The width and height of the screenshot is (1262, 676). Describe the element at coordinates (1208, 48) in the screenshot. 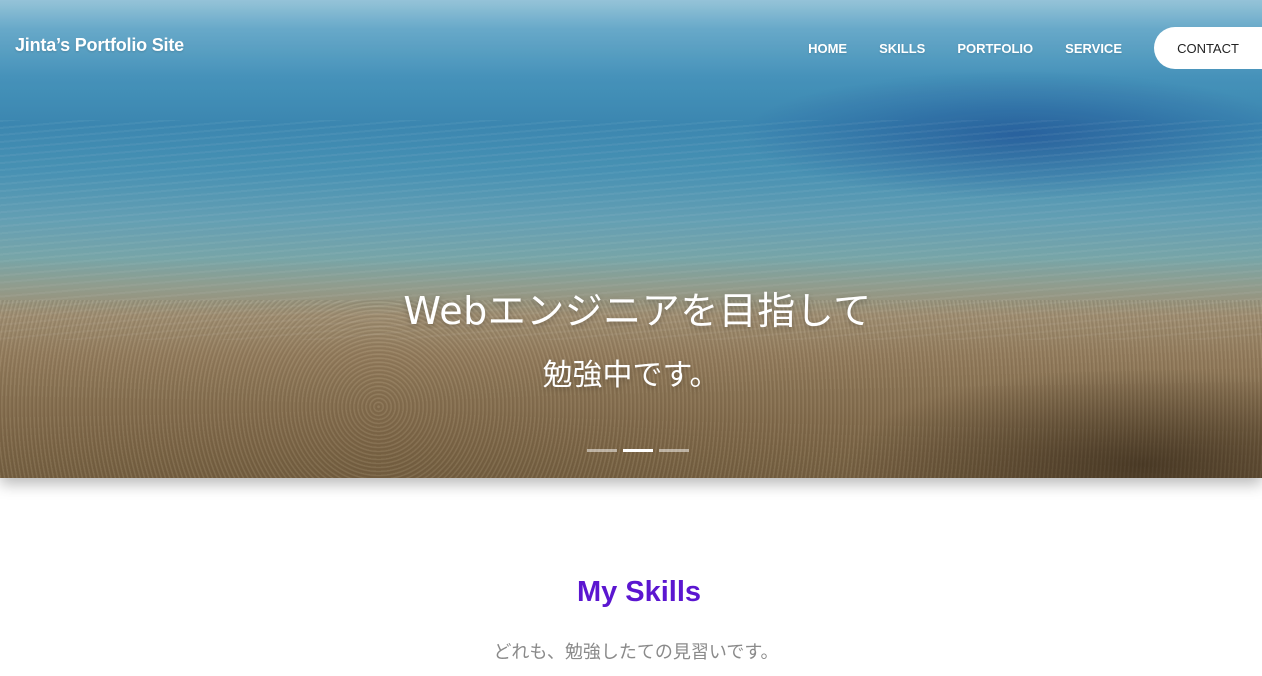

I see `contact-button: CONTACT` at that location.